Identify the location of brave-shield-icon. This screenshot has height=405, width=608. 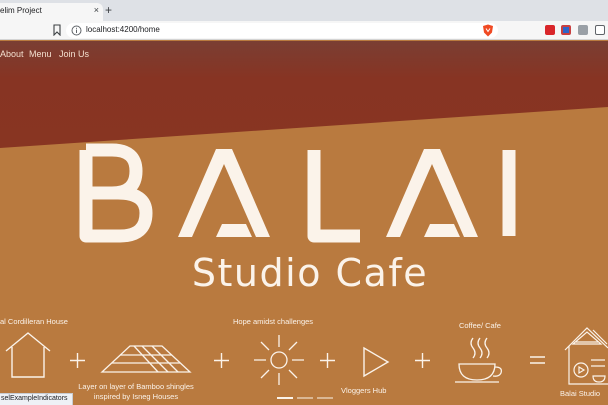
(488, 30).